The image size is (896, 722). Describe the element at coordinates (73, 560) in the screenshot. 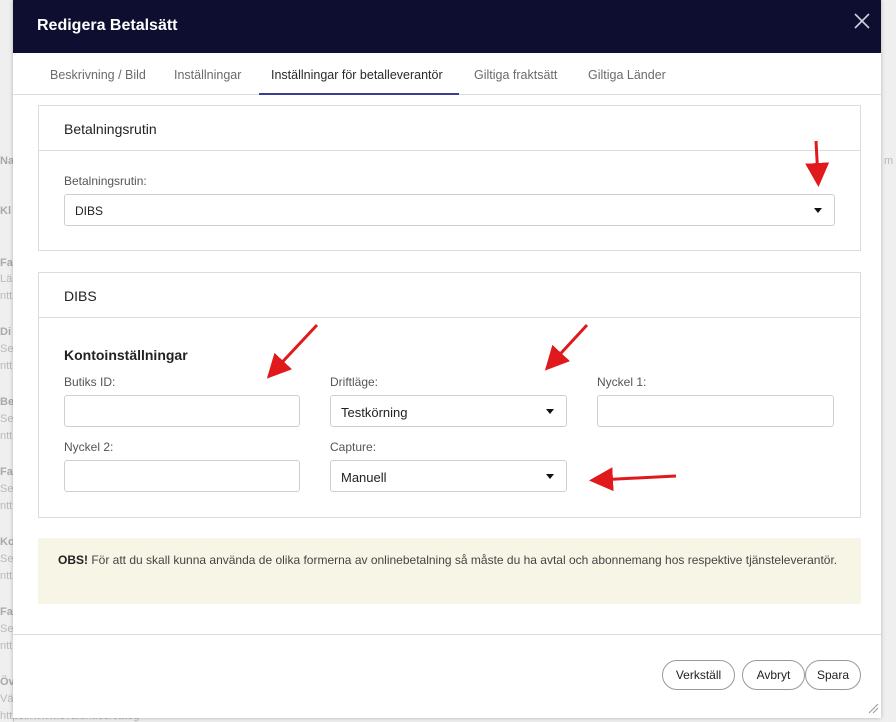

I see `notice-bold: OBS!` at that location.